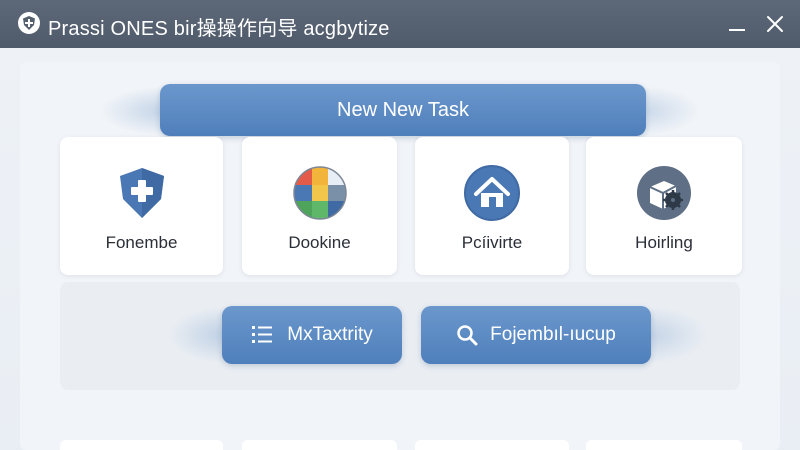 The image size is (800, 450). I want to click on home-icon, so click(492, 193).